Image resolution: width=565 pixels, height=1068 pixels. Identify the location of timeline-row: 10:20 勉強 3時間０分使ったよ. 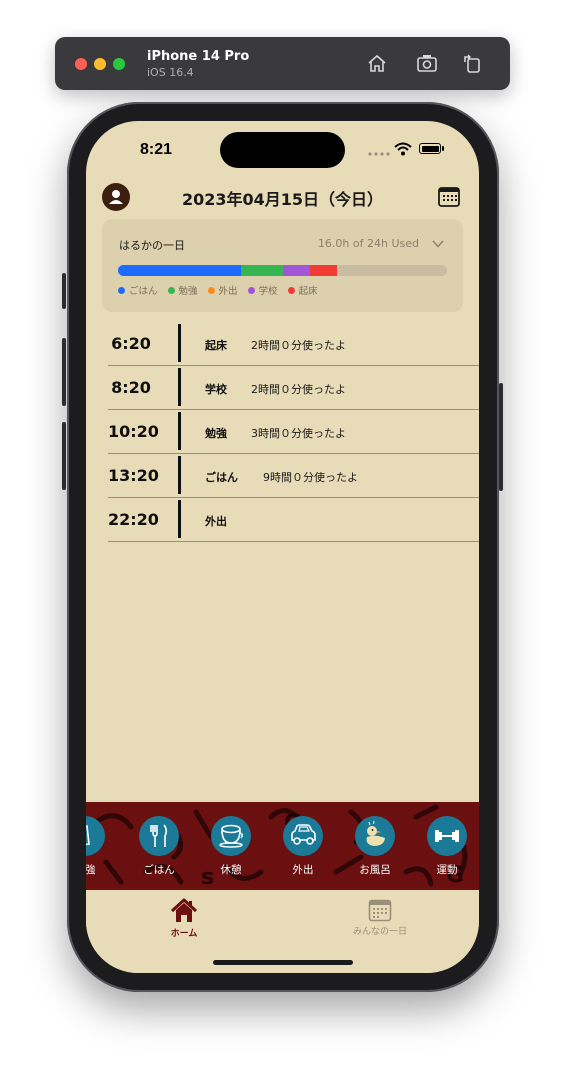
(293, 432).